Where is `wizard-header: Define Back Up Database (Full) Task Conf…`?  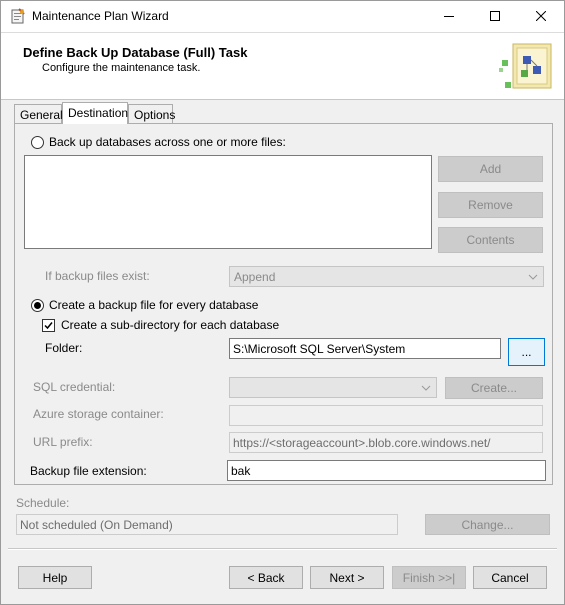 wizard-header: Define Back Up Database (Full) Task Conf… is located at coordinates (282, 66).